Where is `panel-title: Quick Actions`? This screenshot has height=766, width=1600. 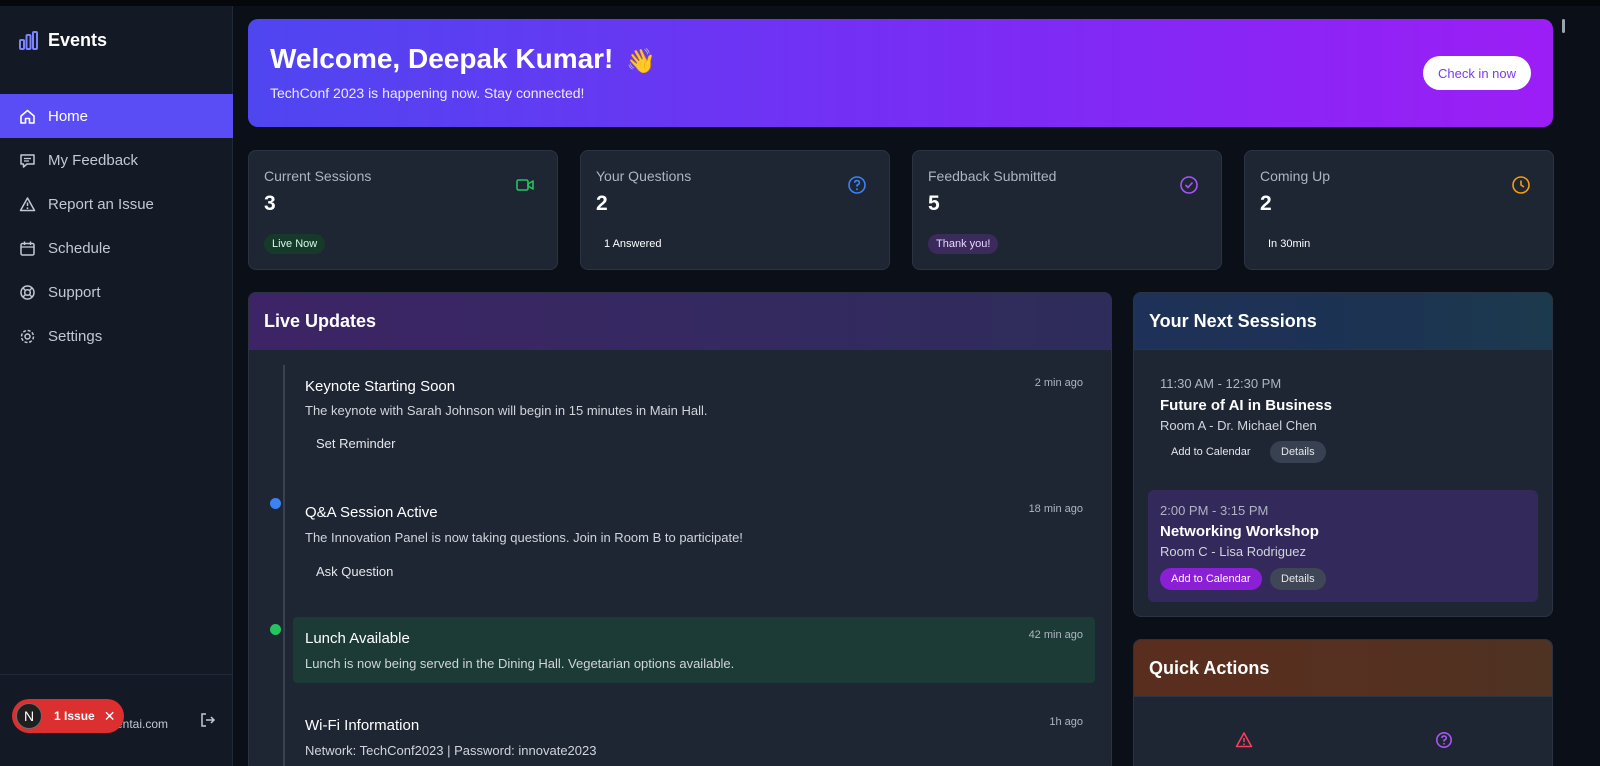
panel-title: Quick Actions is located at coordinates (1343, 668).